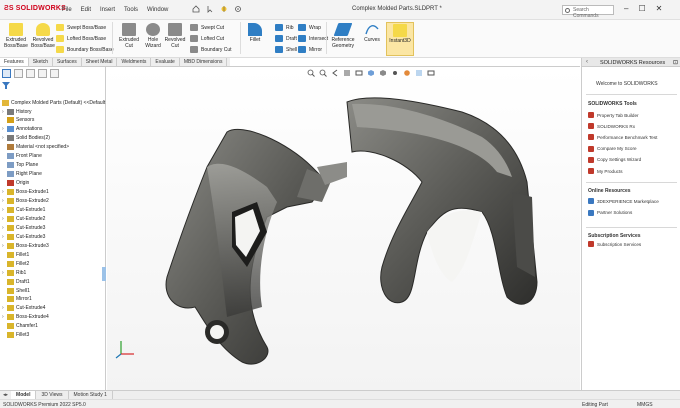  I want to click on feature-manager-tab-icon, so click(6, 73).